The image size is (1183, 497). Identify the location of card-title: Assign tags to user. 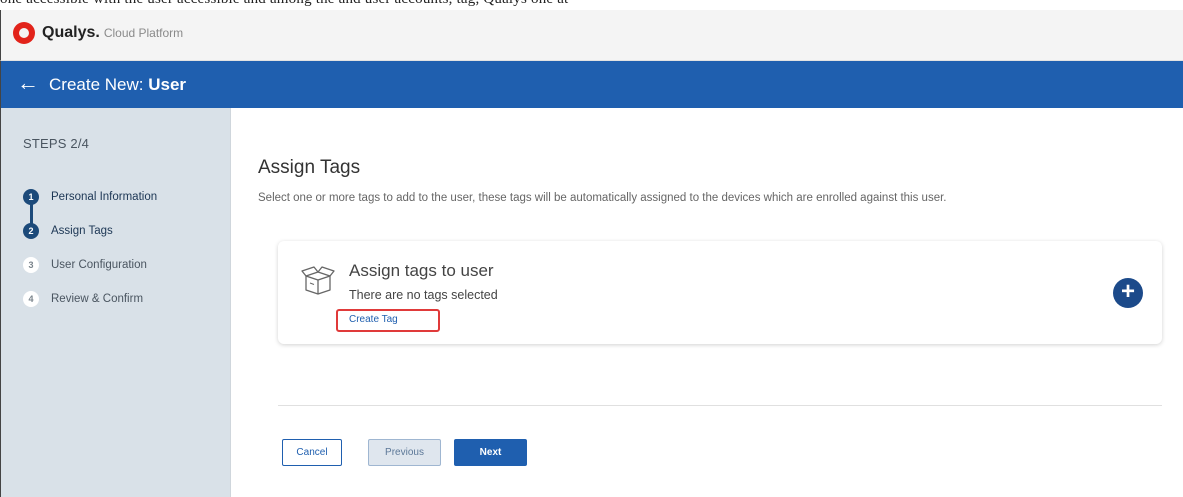
(421, 270).